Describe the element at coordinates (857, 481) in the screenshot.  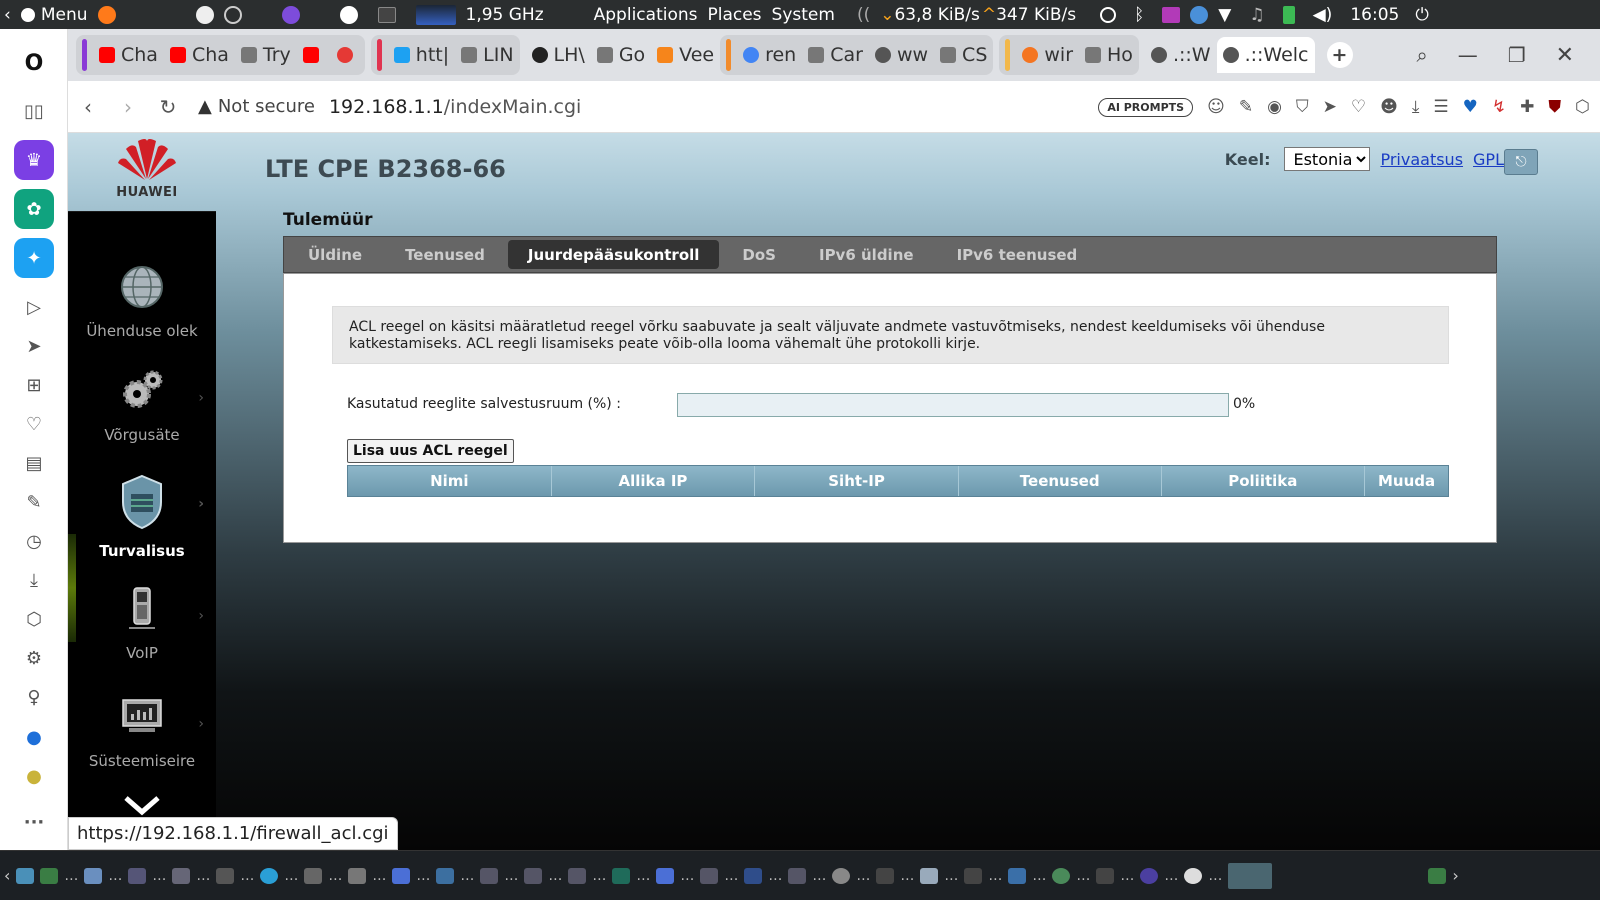
I see `column-header-destination-ip: Siht-IP` at that location.